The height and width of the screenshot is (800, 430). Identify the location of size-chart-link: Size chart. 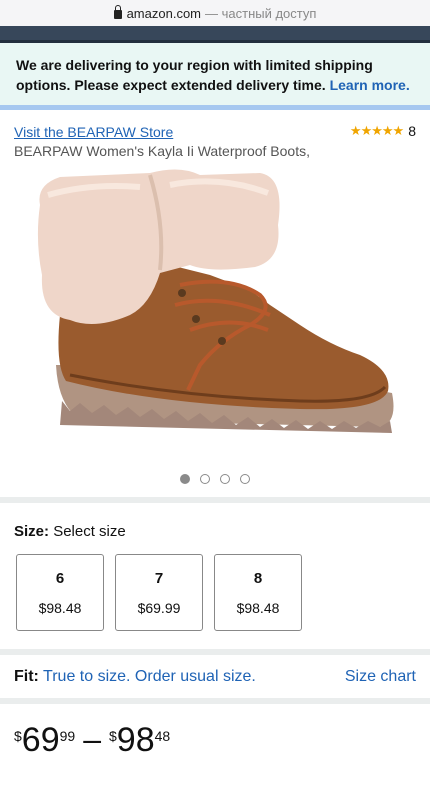
(380, 680).